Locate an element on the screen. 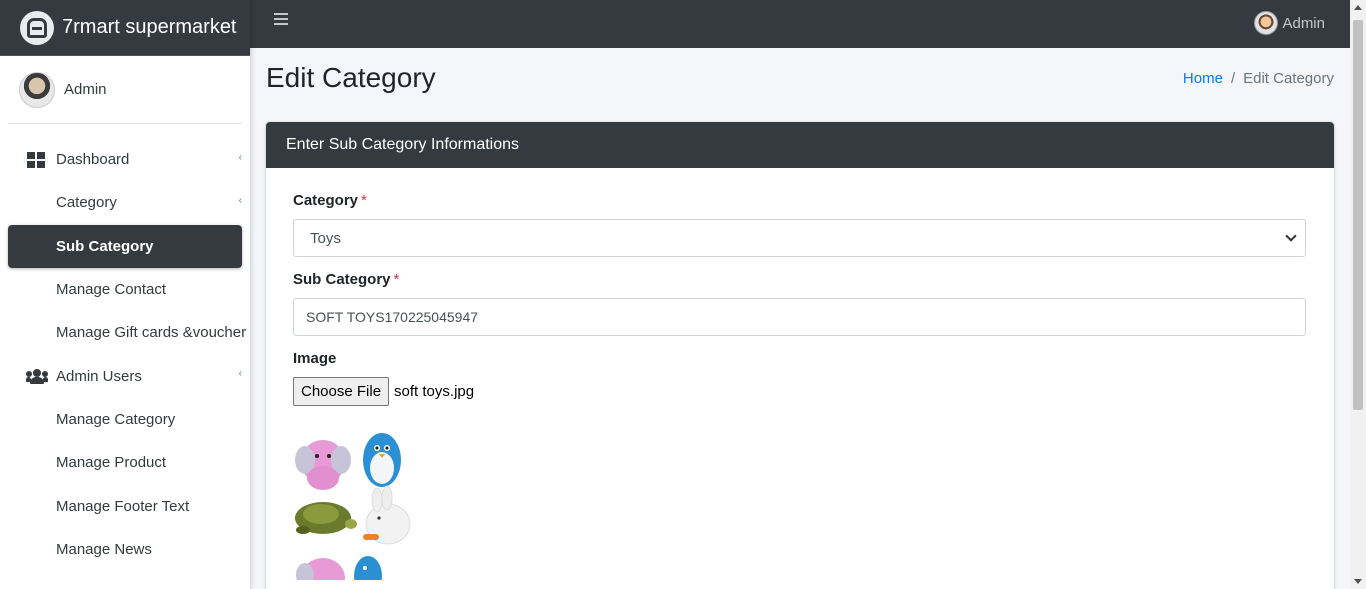 This screenshot has width=1366, height=589. bunny-toy is located at coordinates (387, 515).